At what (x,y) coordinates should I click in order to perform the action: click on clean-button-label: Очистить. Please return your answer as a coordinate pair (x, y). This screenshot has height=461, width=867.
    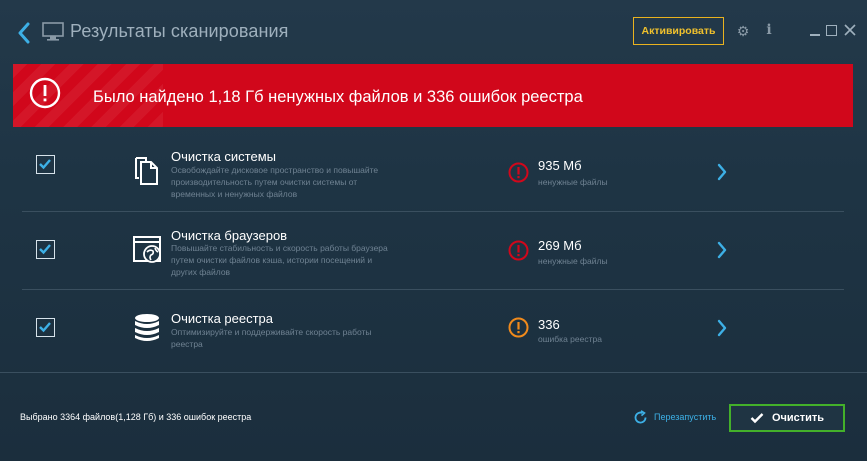
    Looking at the image, I should click on (798, 418).